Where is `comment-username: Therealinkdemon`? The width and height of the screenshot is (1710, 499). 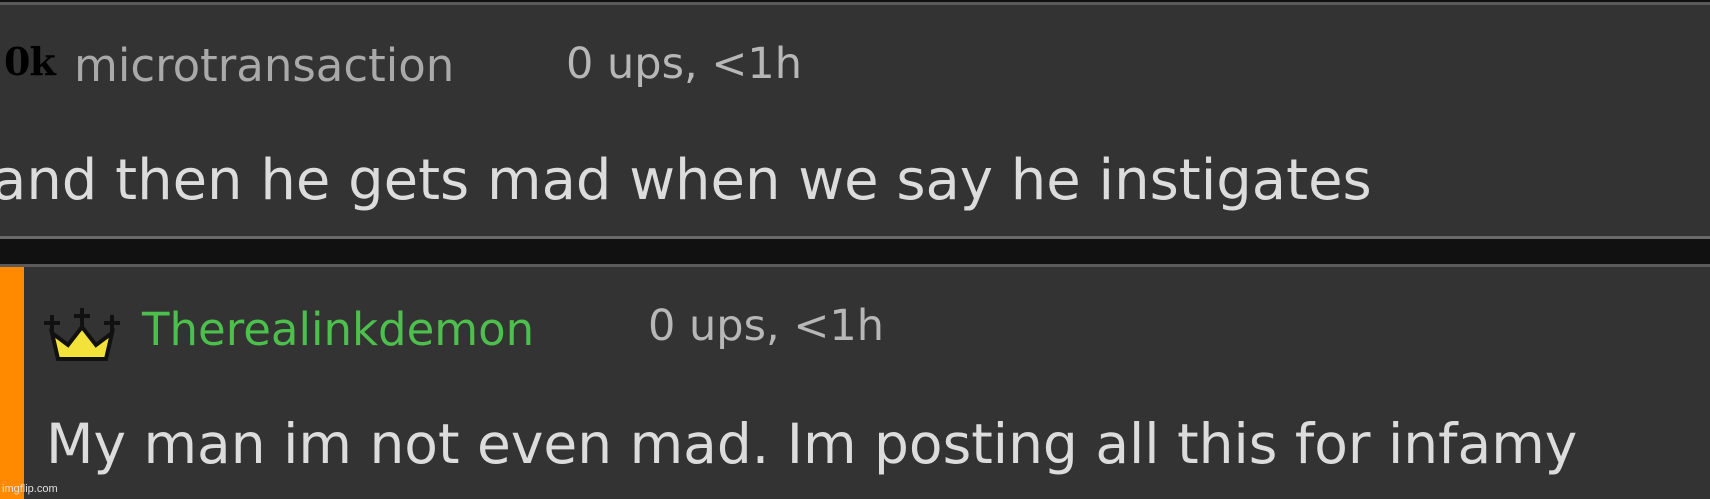 comment-username: Therealinkdemon is located at coordinates (338, 329).